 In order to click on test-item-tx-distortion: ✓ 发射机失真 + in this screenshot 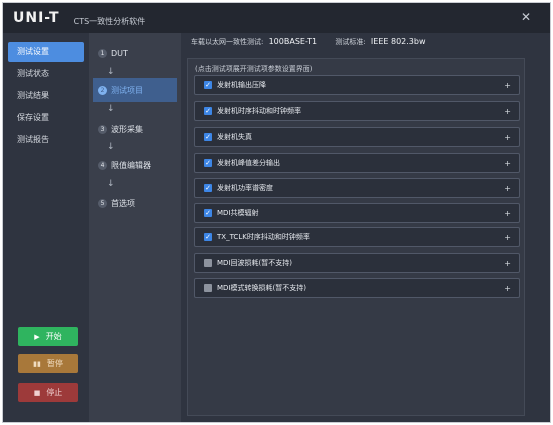, I will do `click(357, 137)`.